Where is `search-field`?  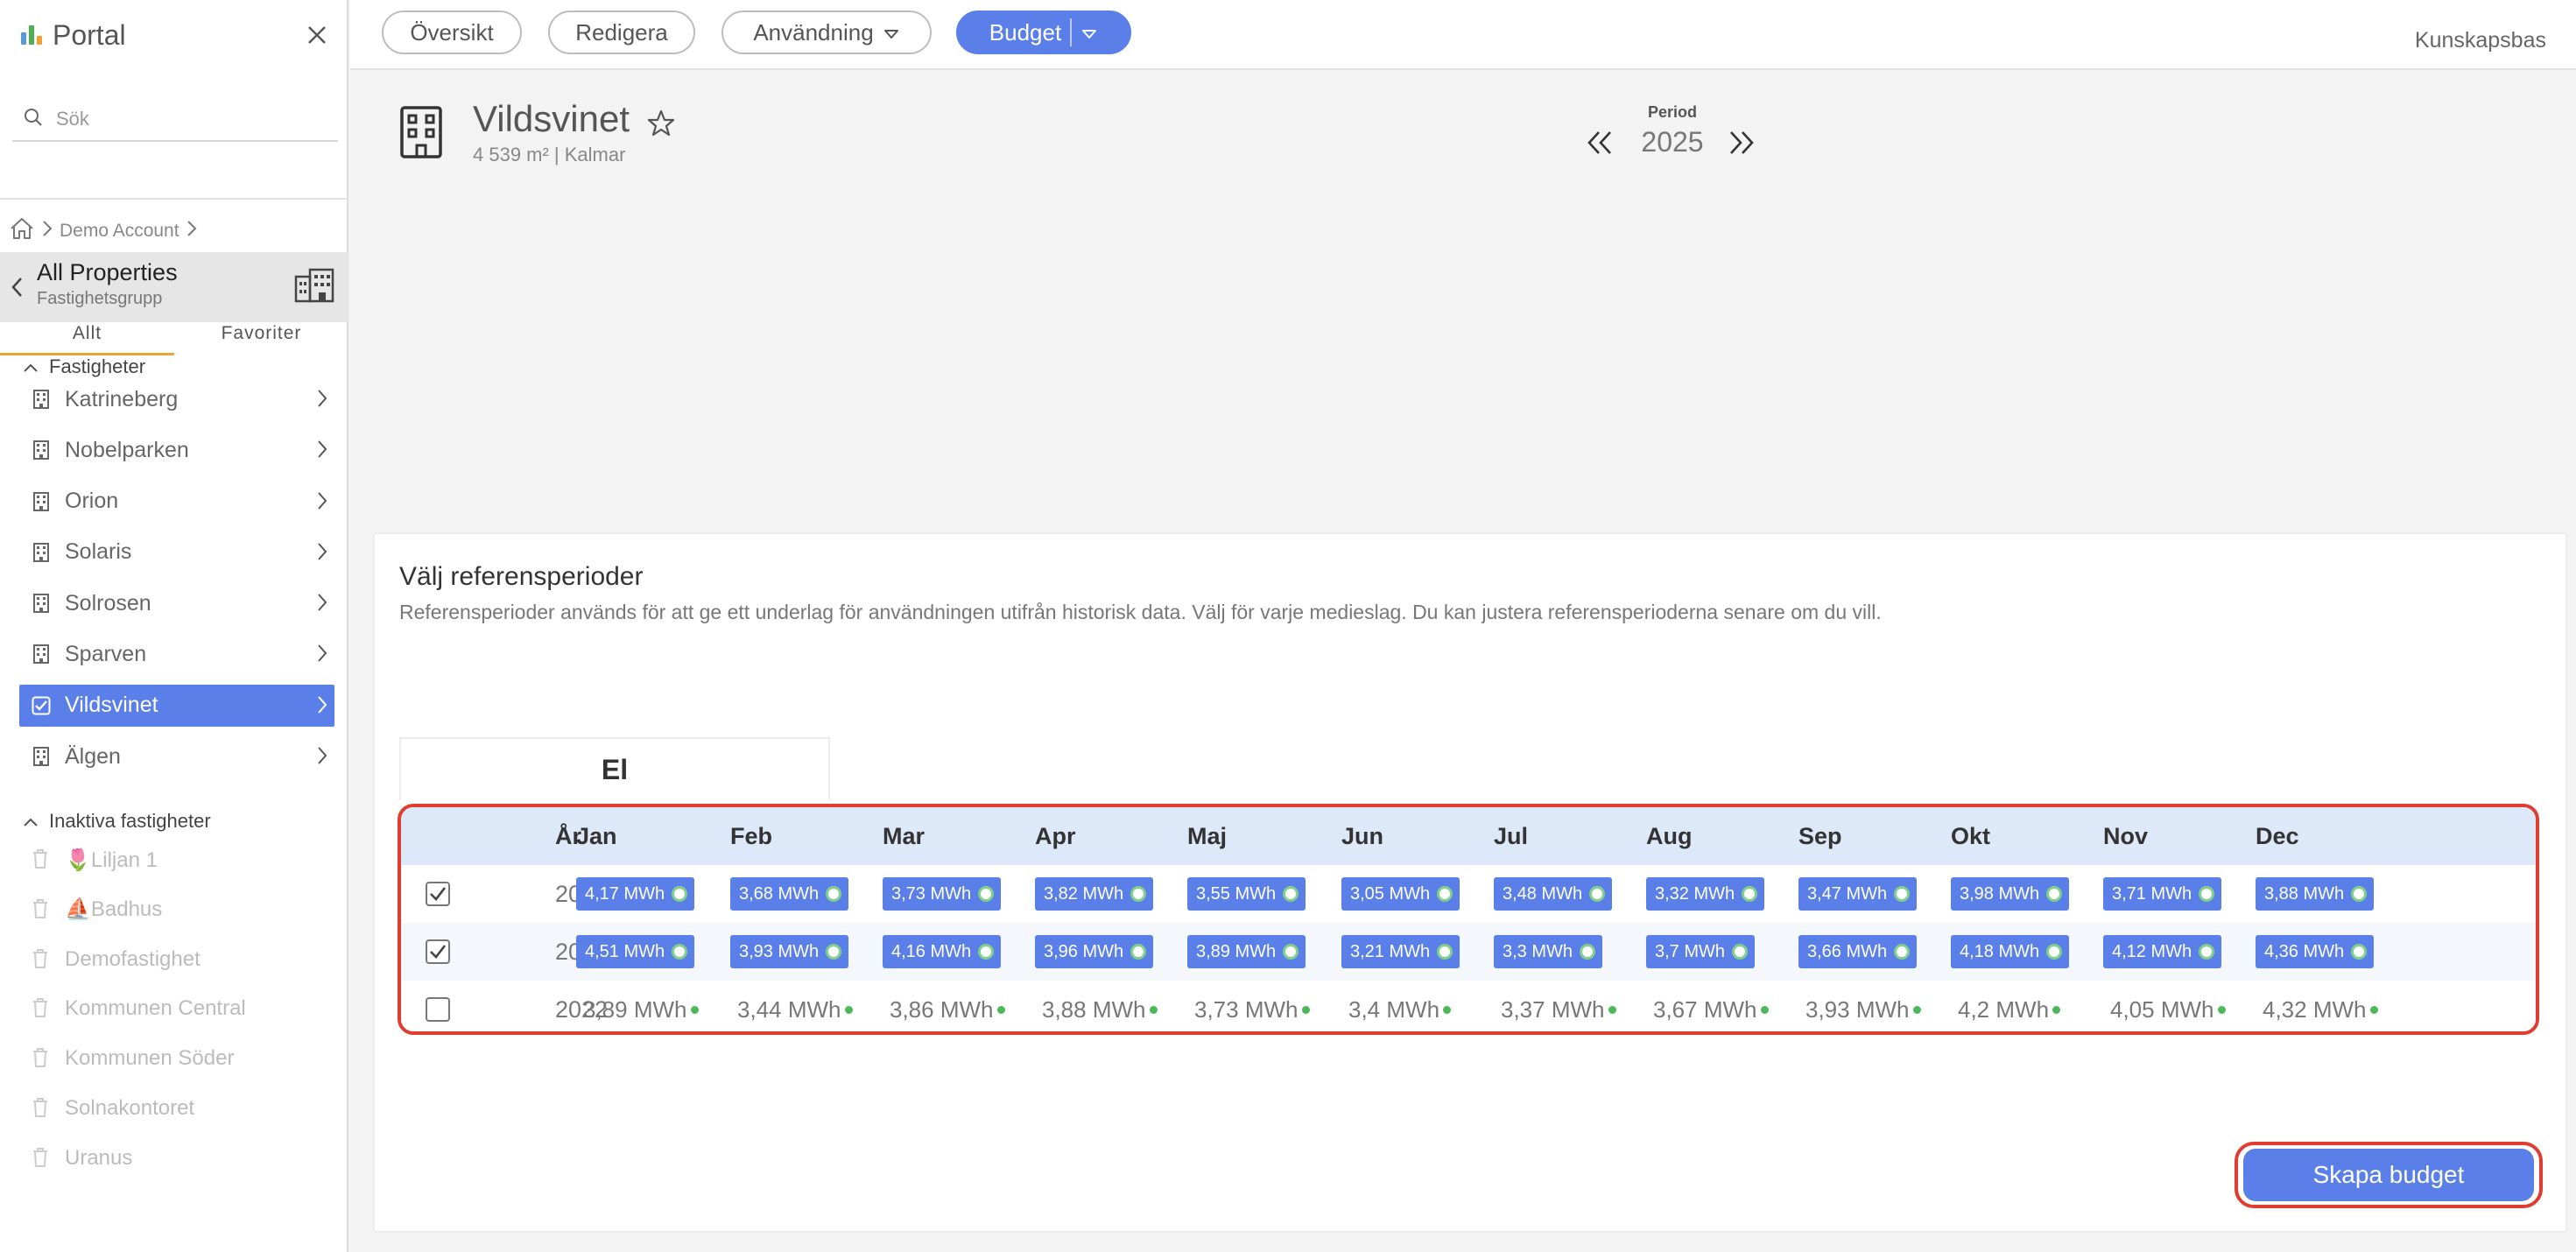 search-field is located at coordinates (175, 120).